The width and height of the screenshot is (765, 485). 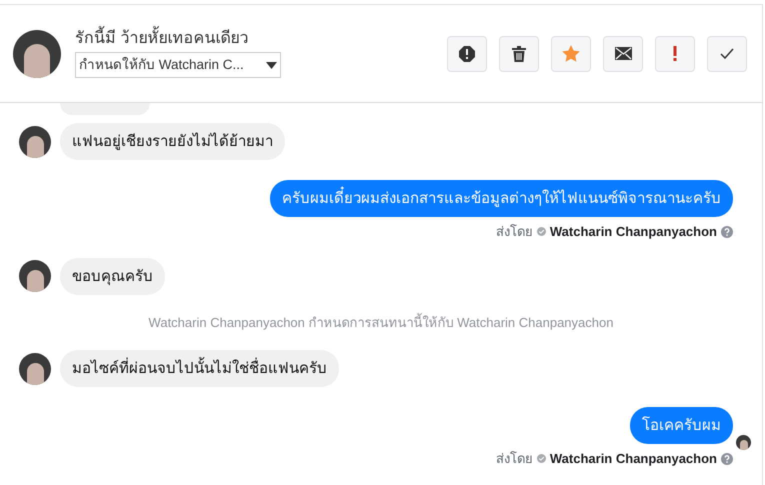 I want to click on star-icon, so click(x=571, y=53).